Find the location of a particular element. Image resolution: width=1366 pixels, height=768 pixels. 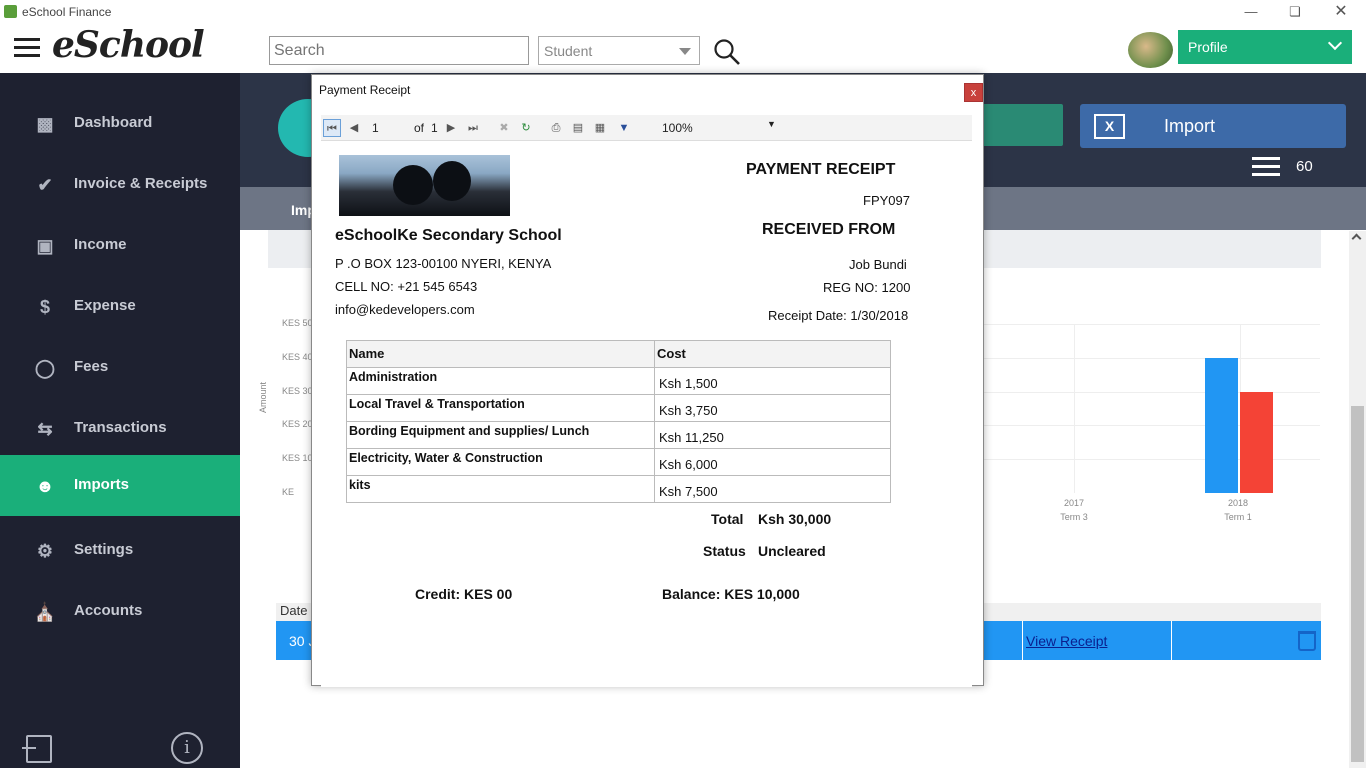

sidebar-item-label: Imports is located at coordinates (102, 484).